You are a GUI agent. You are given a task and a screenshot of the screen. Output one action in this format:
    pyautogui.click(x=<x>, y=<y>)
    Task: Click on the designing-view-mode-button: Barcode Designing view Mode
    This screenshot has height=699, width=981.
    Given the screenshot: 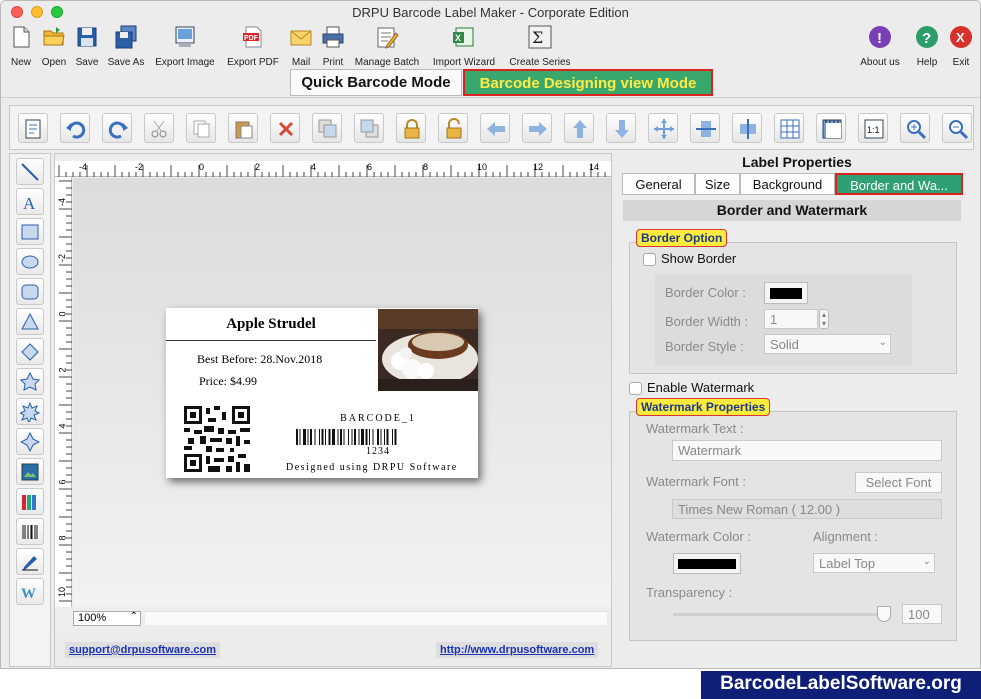 What is the action you would take?
    pyautogui.click(x=588, y=82)
    